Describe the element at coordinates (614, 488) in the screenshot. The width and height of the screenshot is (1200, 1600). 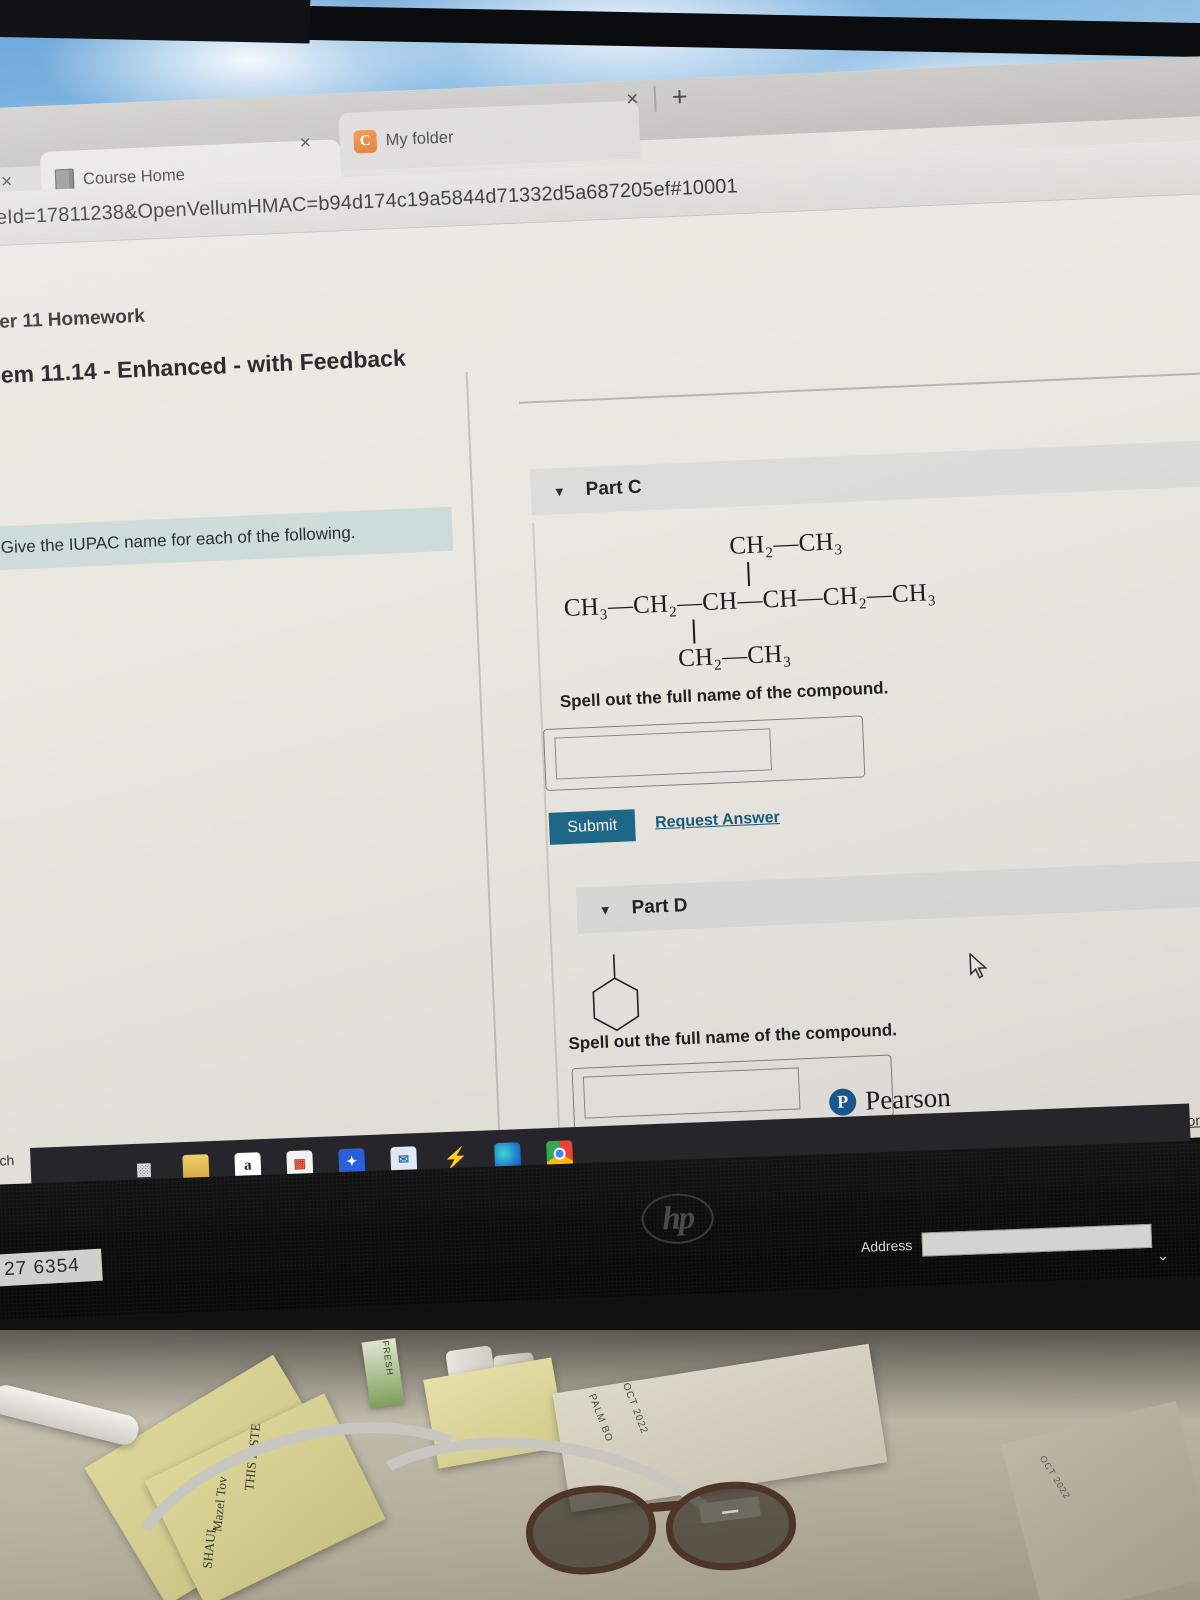
I see `part-c-label: Part C` at that location.